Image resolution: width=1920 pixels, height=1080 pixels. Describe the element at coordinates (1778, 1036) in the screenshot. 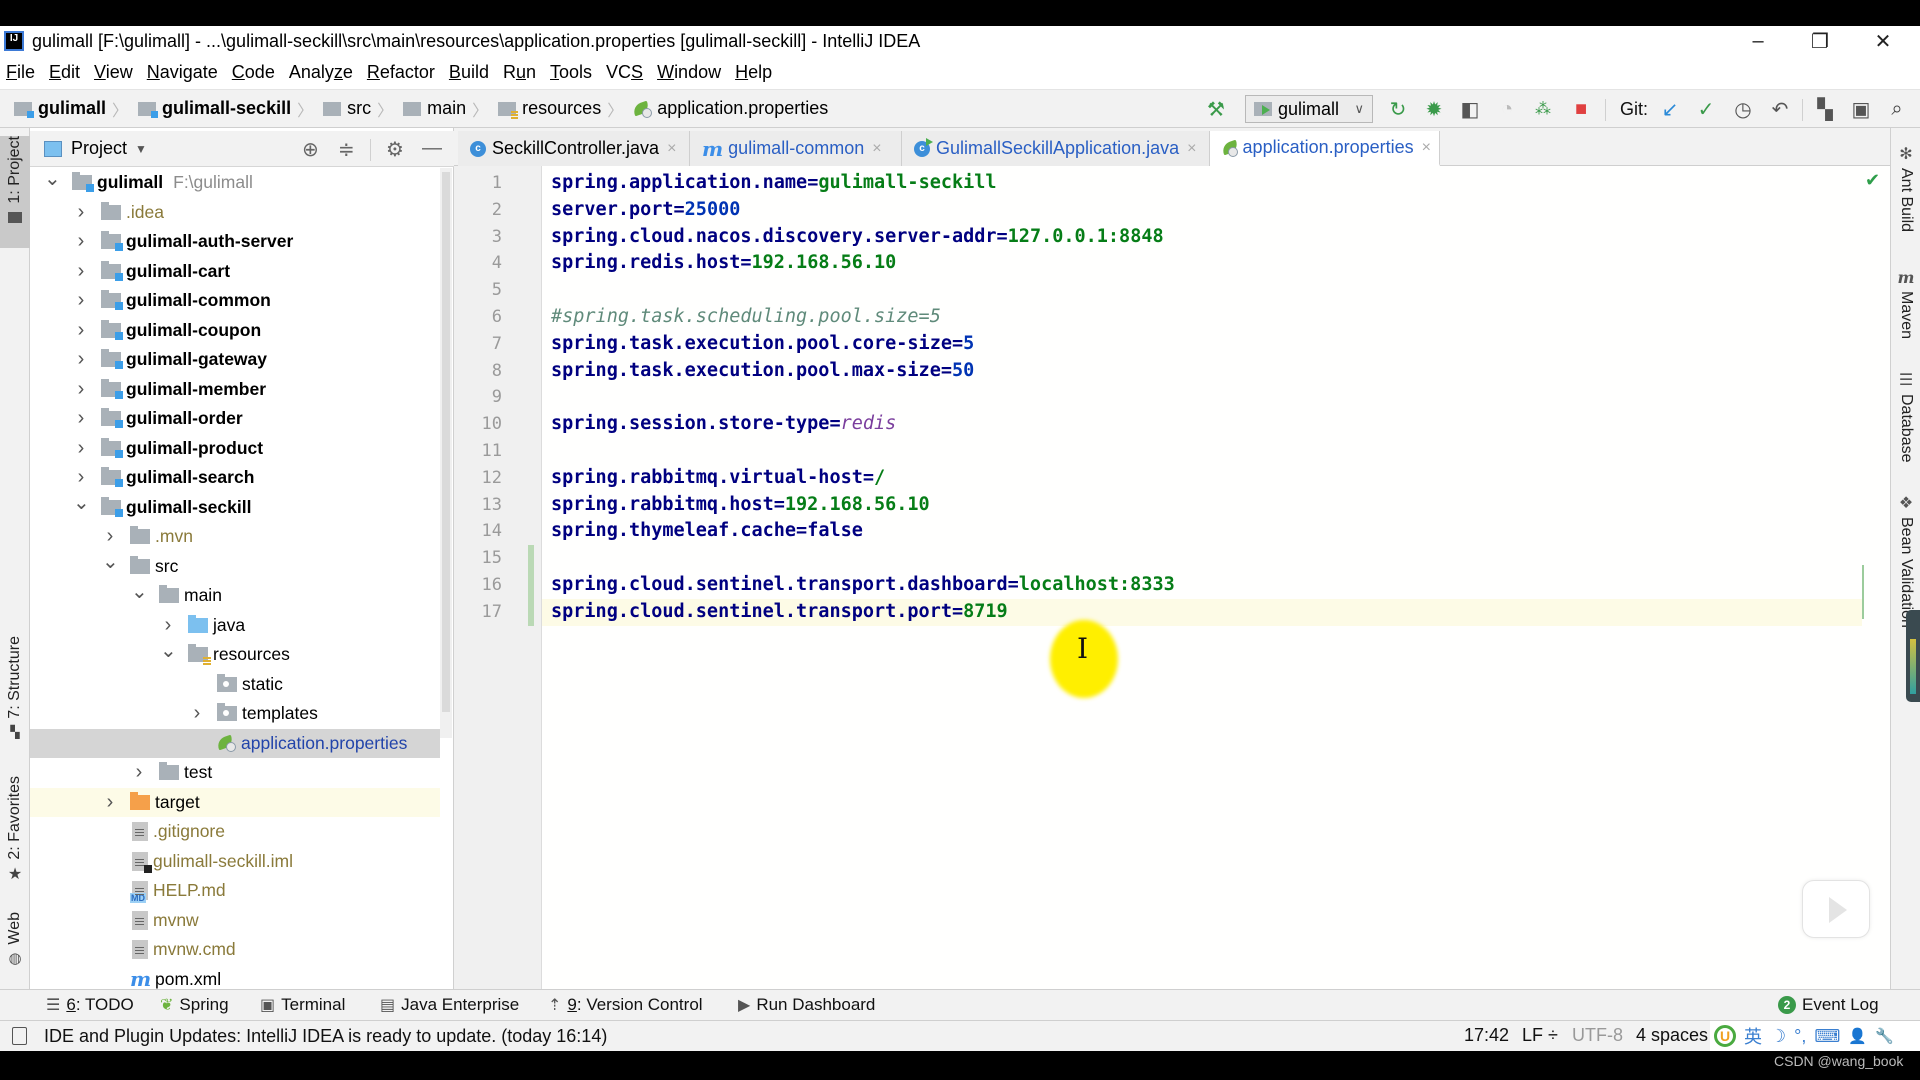

I see `moon-icon: ☽` at that location.